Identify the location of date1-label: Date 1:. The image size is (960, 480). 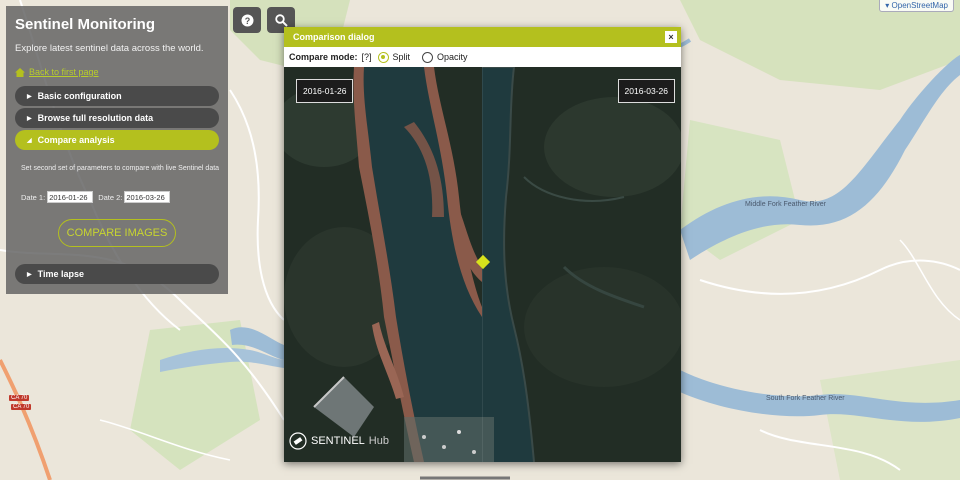
(33, 197).